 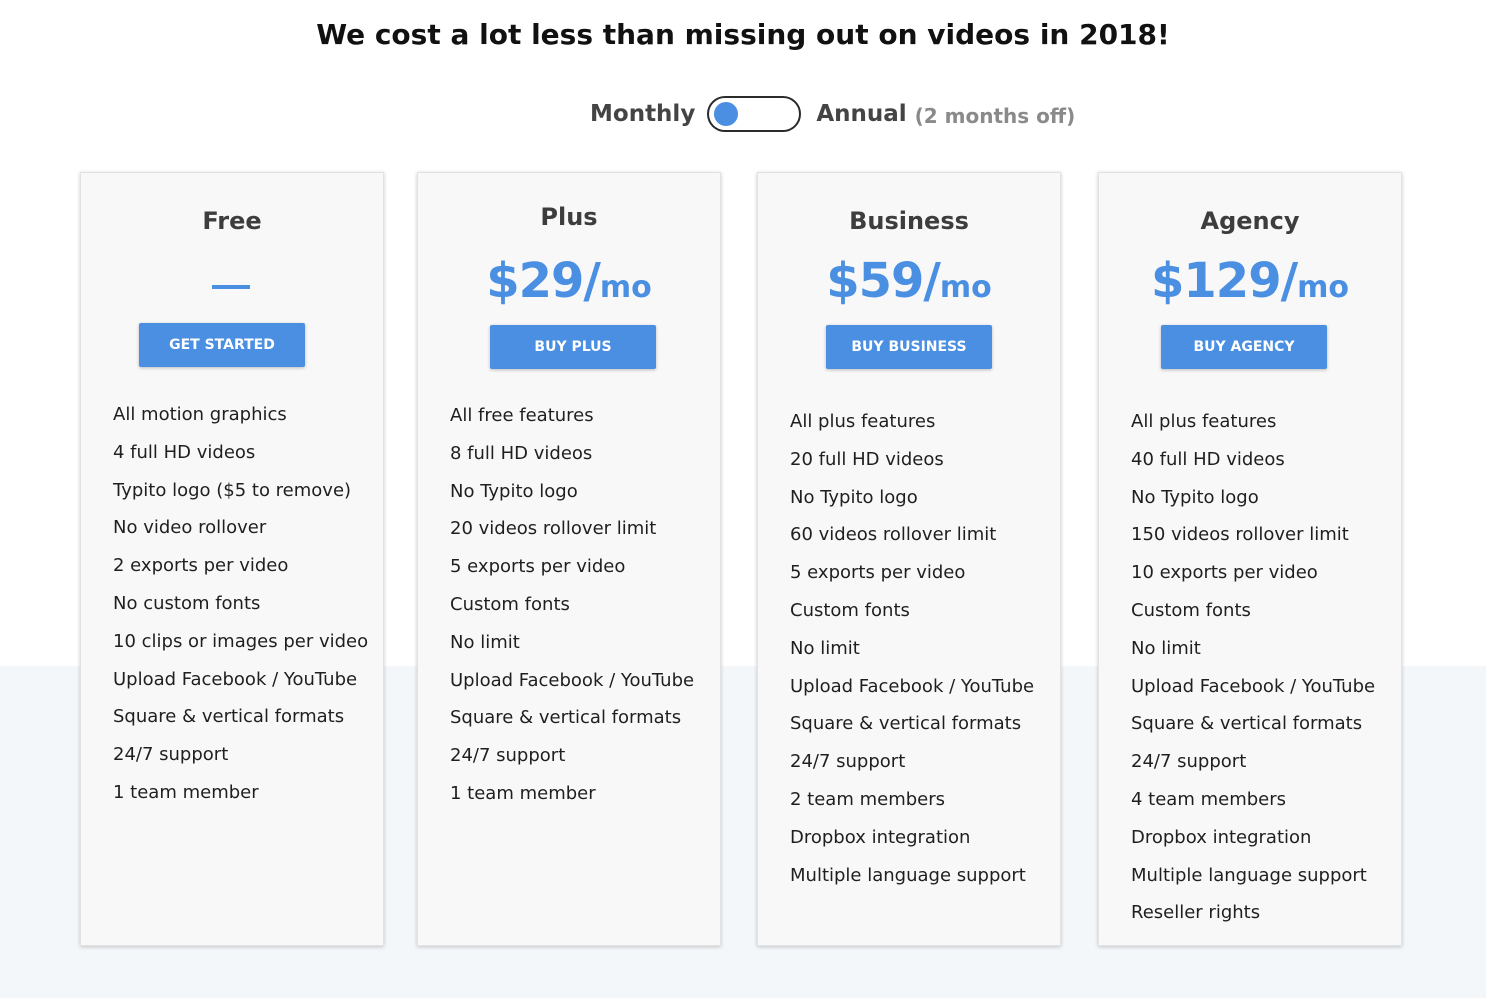 What do you see at coordinates (232, 221) in the screenshot?
I see `plan-name: Free` at bounding box center [232, 221].